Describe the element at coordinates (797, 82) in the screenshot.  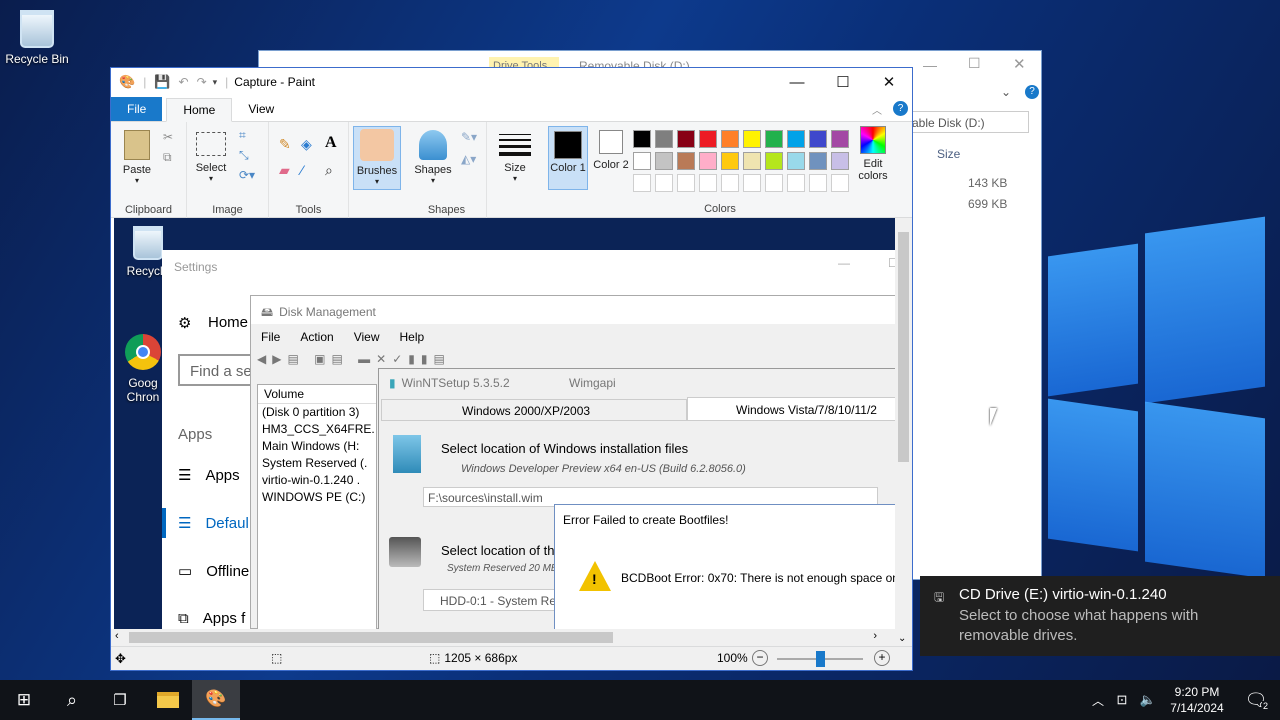
I see `minimize-button: —` at that location.